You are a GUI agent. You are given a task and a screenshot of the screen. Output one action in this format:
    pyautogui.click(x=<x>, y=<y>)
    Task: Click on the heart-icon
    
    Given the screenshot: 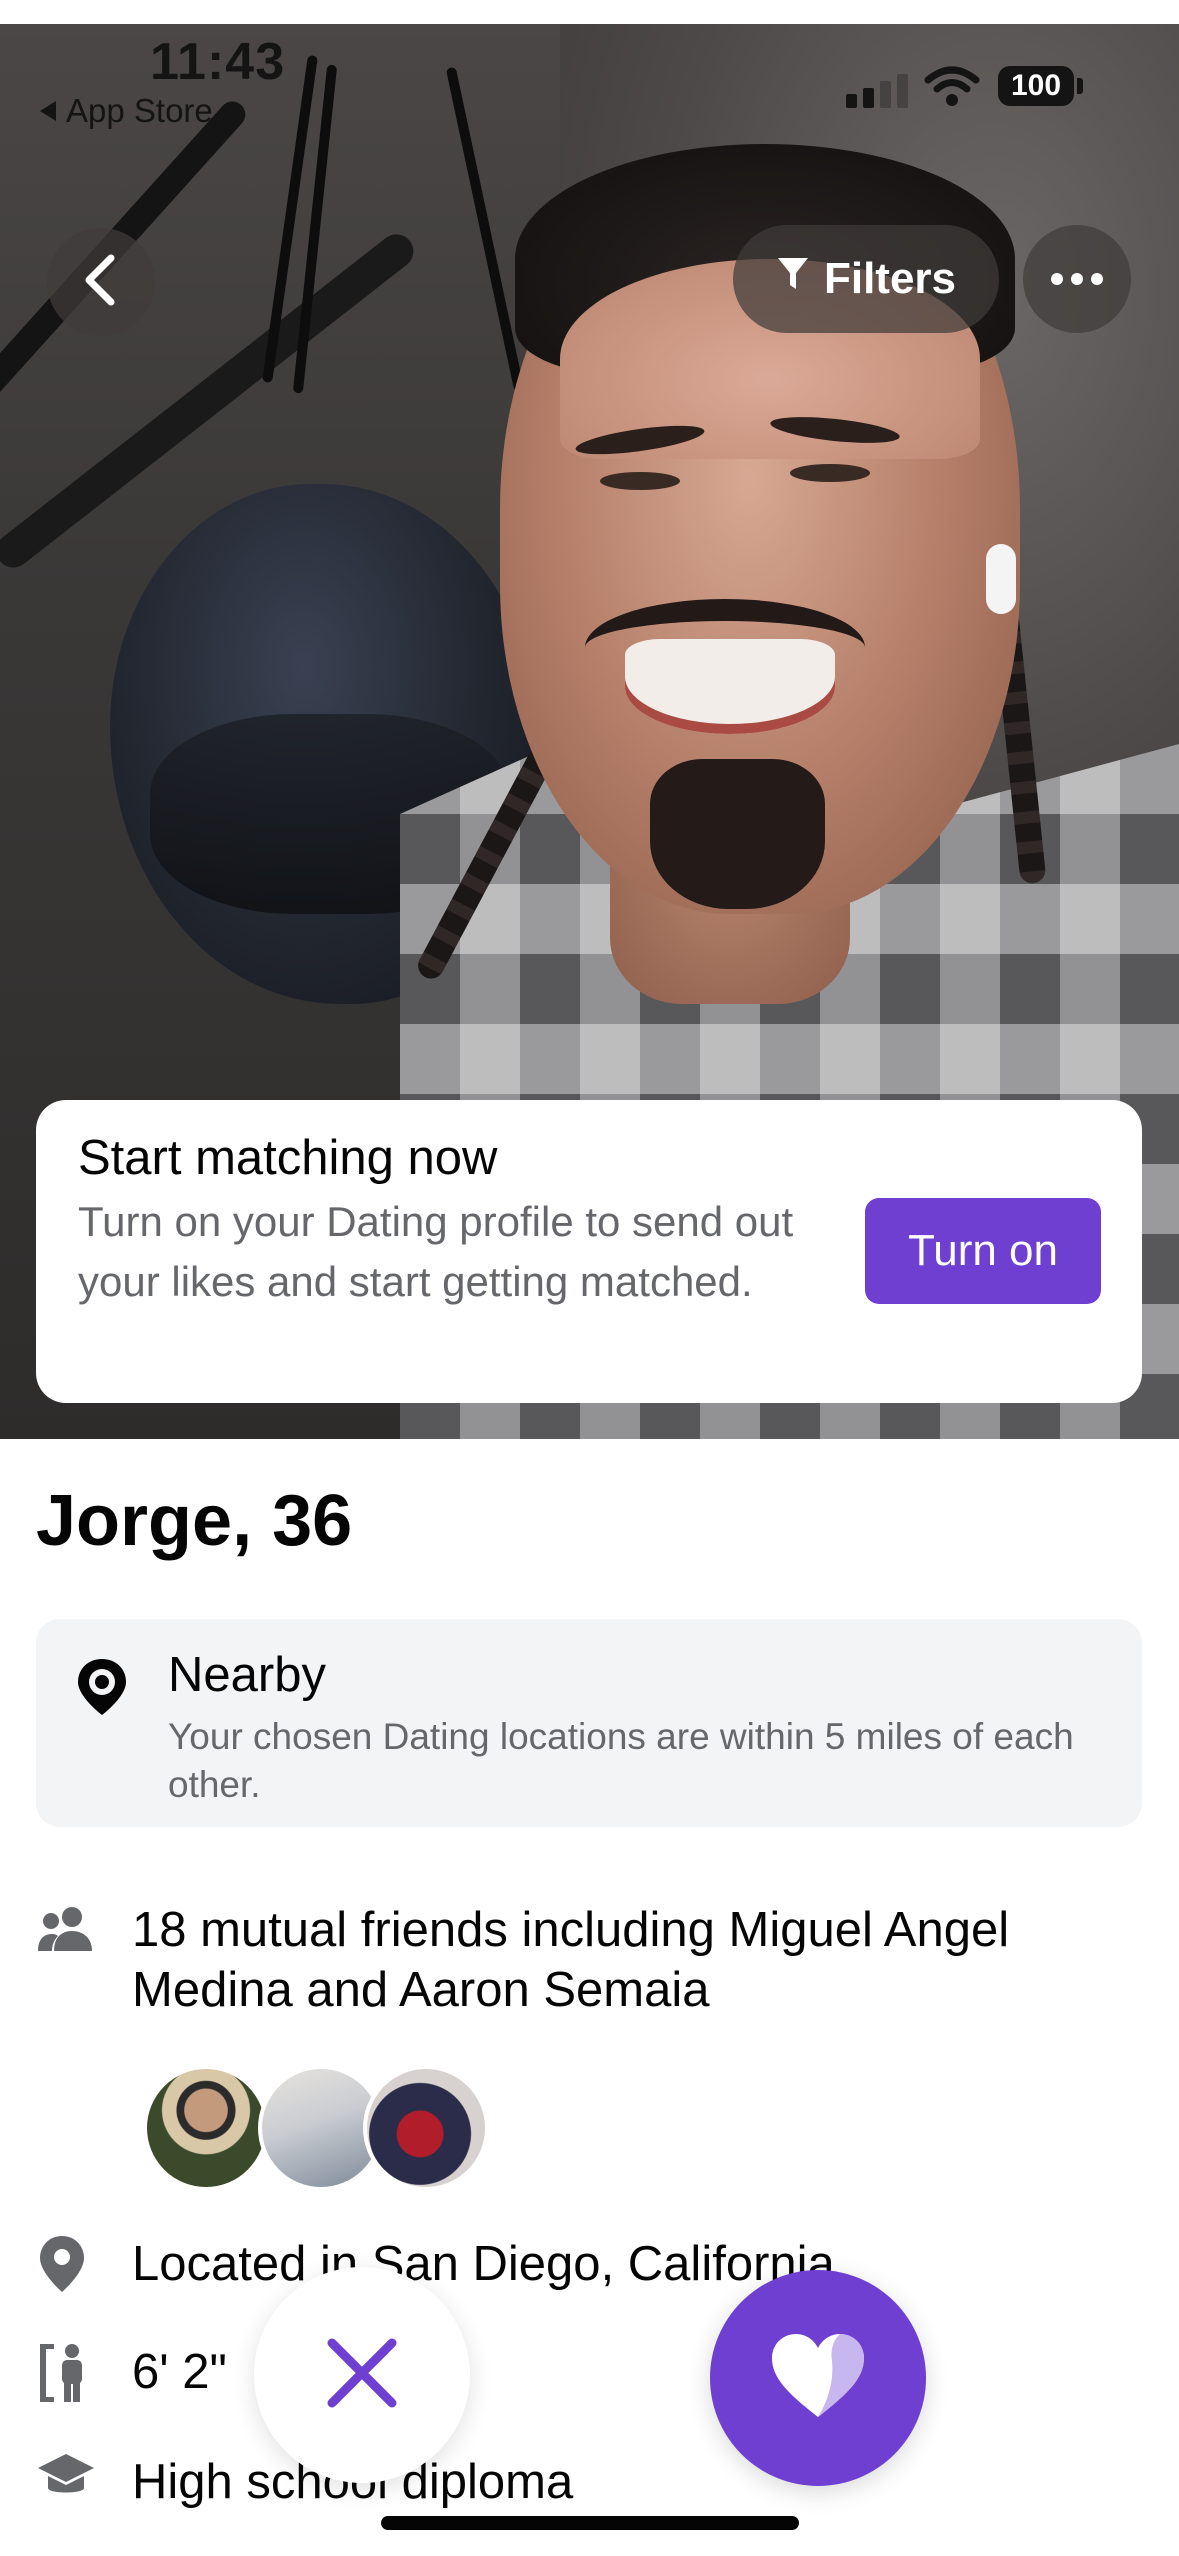 What is the action you would take?
    pyautogui.click(x=818, y=2378)
    